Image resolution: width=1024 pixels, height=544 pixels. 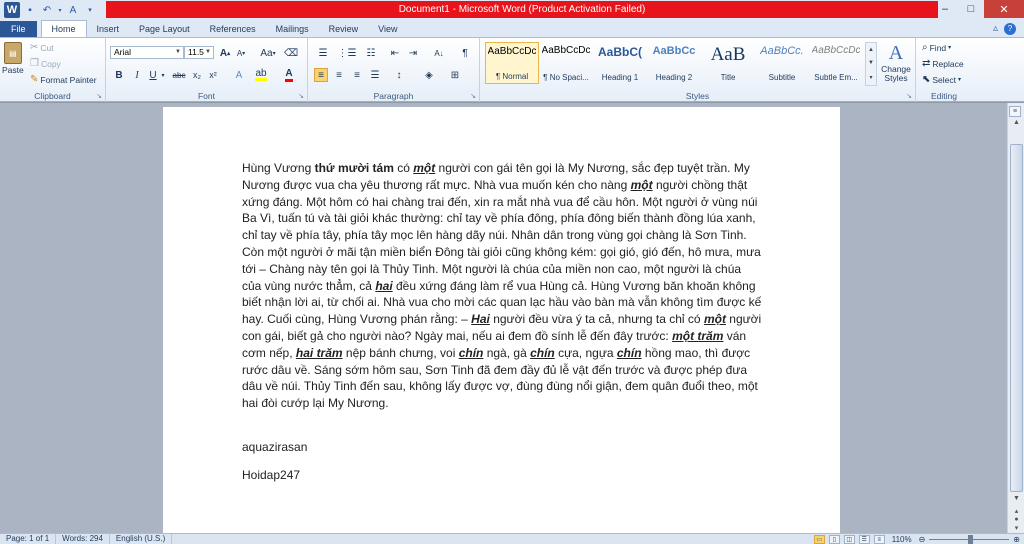 I want to click on paragraph-3: Hoidap247, so click(x=271, y=475).